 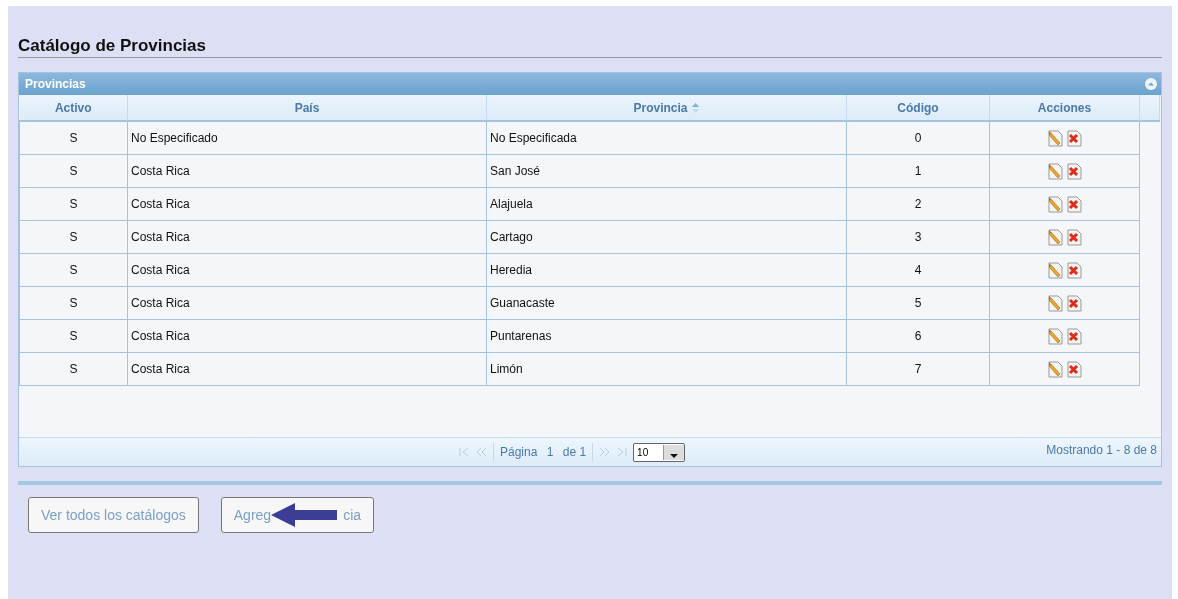 I want to click on table-cell: 4, so click(x=918, y=270).